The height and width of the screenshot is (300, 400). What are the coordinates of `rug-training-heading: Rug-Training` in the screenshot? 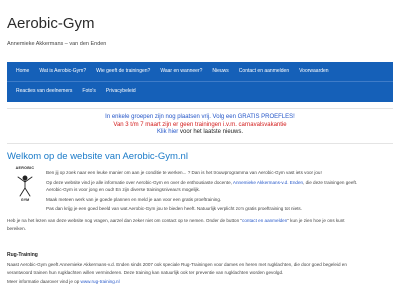 It's located at (22, 255).